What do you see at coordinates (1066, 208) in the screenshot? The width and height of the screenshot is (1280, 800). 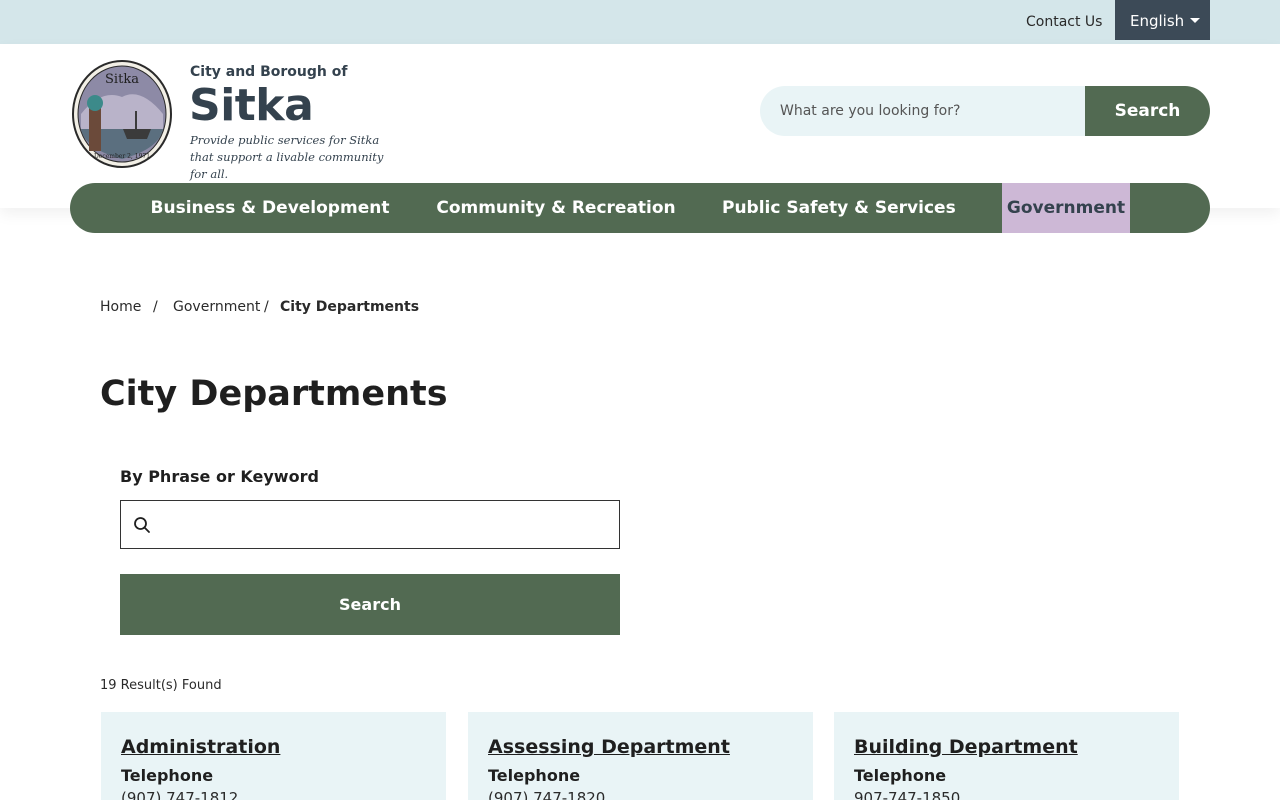 I see `nav-item-government: Government` at bounding box center [1066, 208].